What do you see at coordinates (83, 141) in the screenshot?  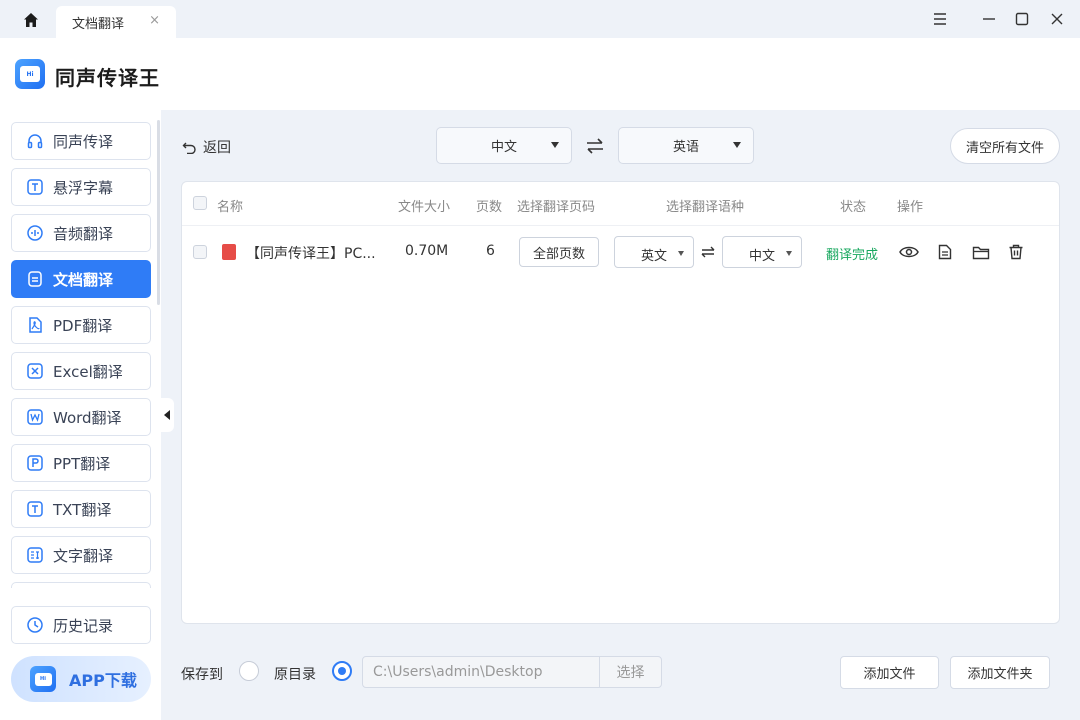 I see `sidebar-item-label: 同声传译` at bounding box center [83, 141].